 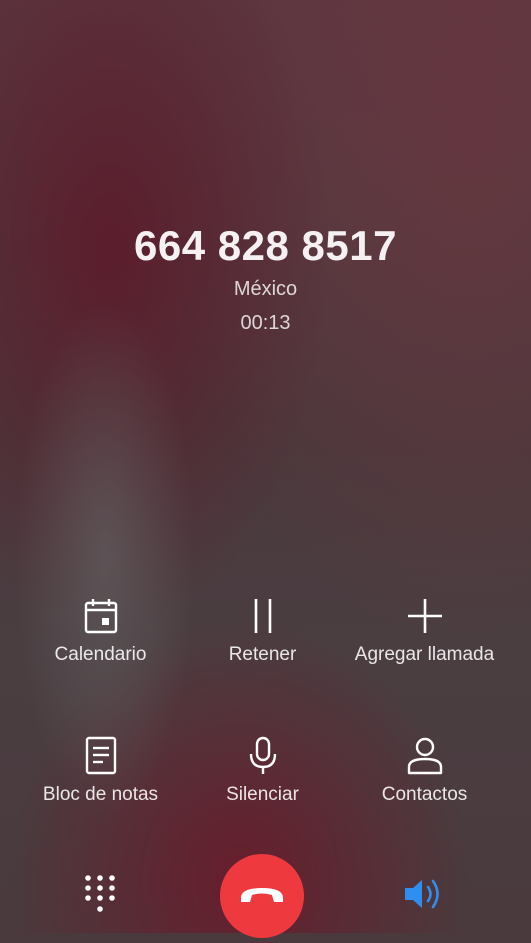 I want to click on phone-number: 664 828 8517, so click(x=265, y=245).